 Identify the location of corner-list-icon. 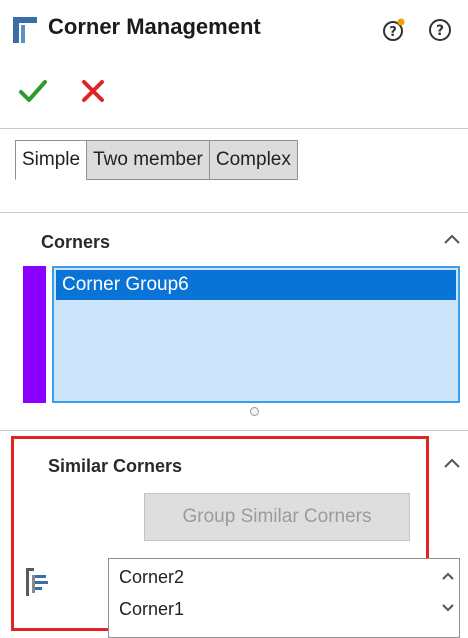
(37, 582).